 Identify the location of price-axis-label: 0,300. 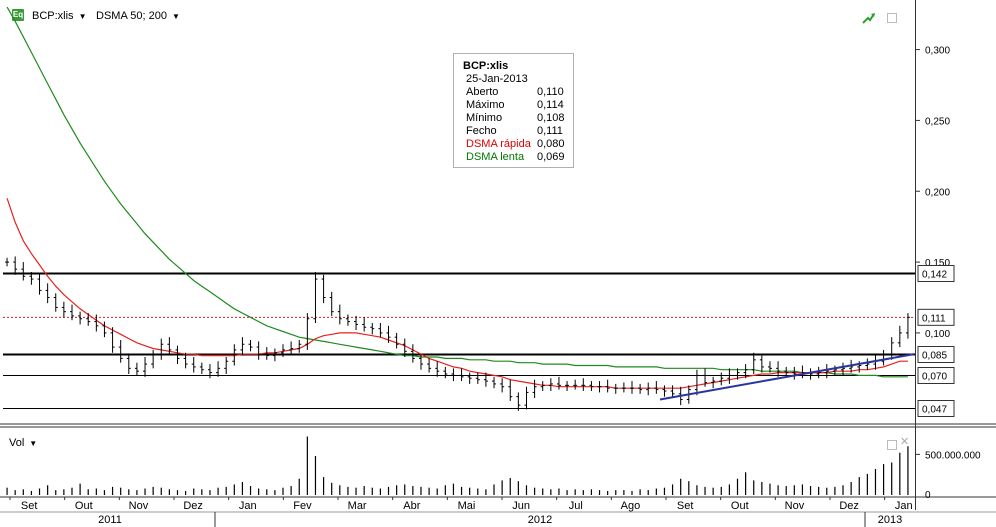
(937, 51).